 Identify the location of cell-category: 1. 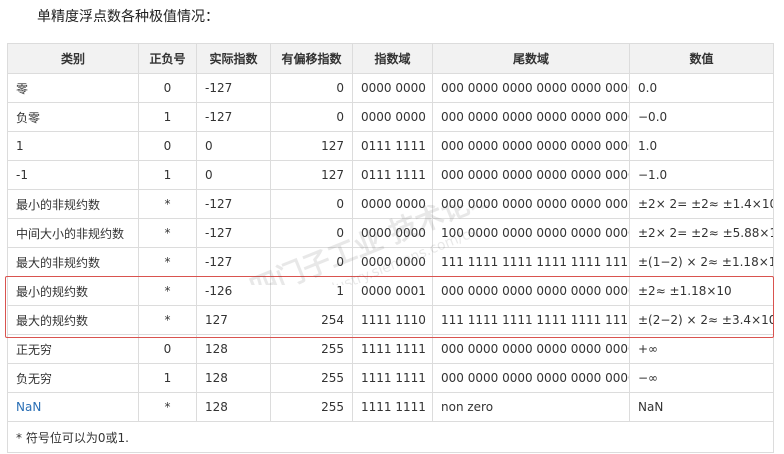
(73, 146).